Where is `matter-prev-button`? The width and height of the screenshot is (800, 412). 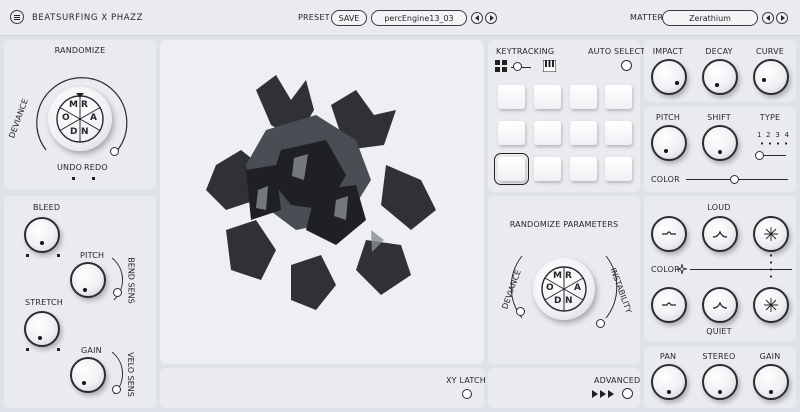 matter-prev-button is located at coordinates (768, 18).